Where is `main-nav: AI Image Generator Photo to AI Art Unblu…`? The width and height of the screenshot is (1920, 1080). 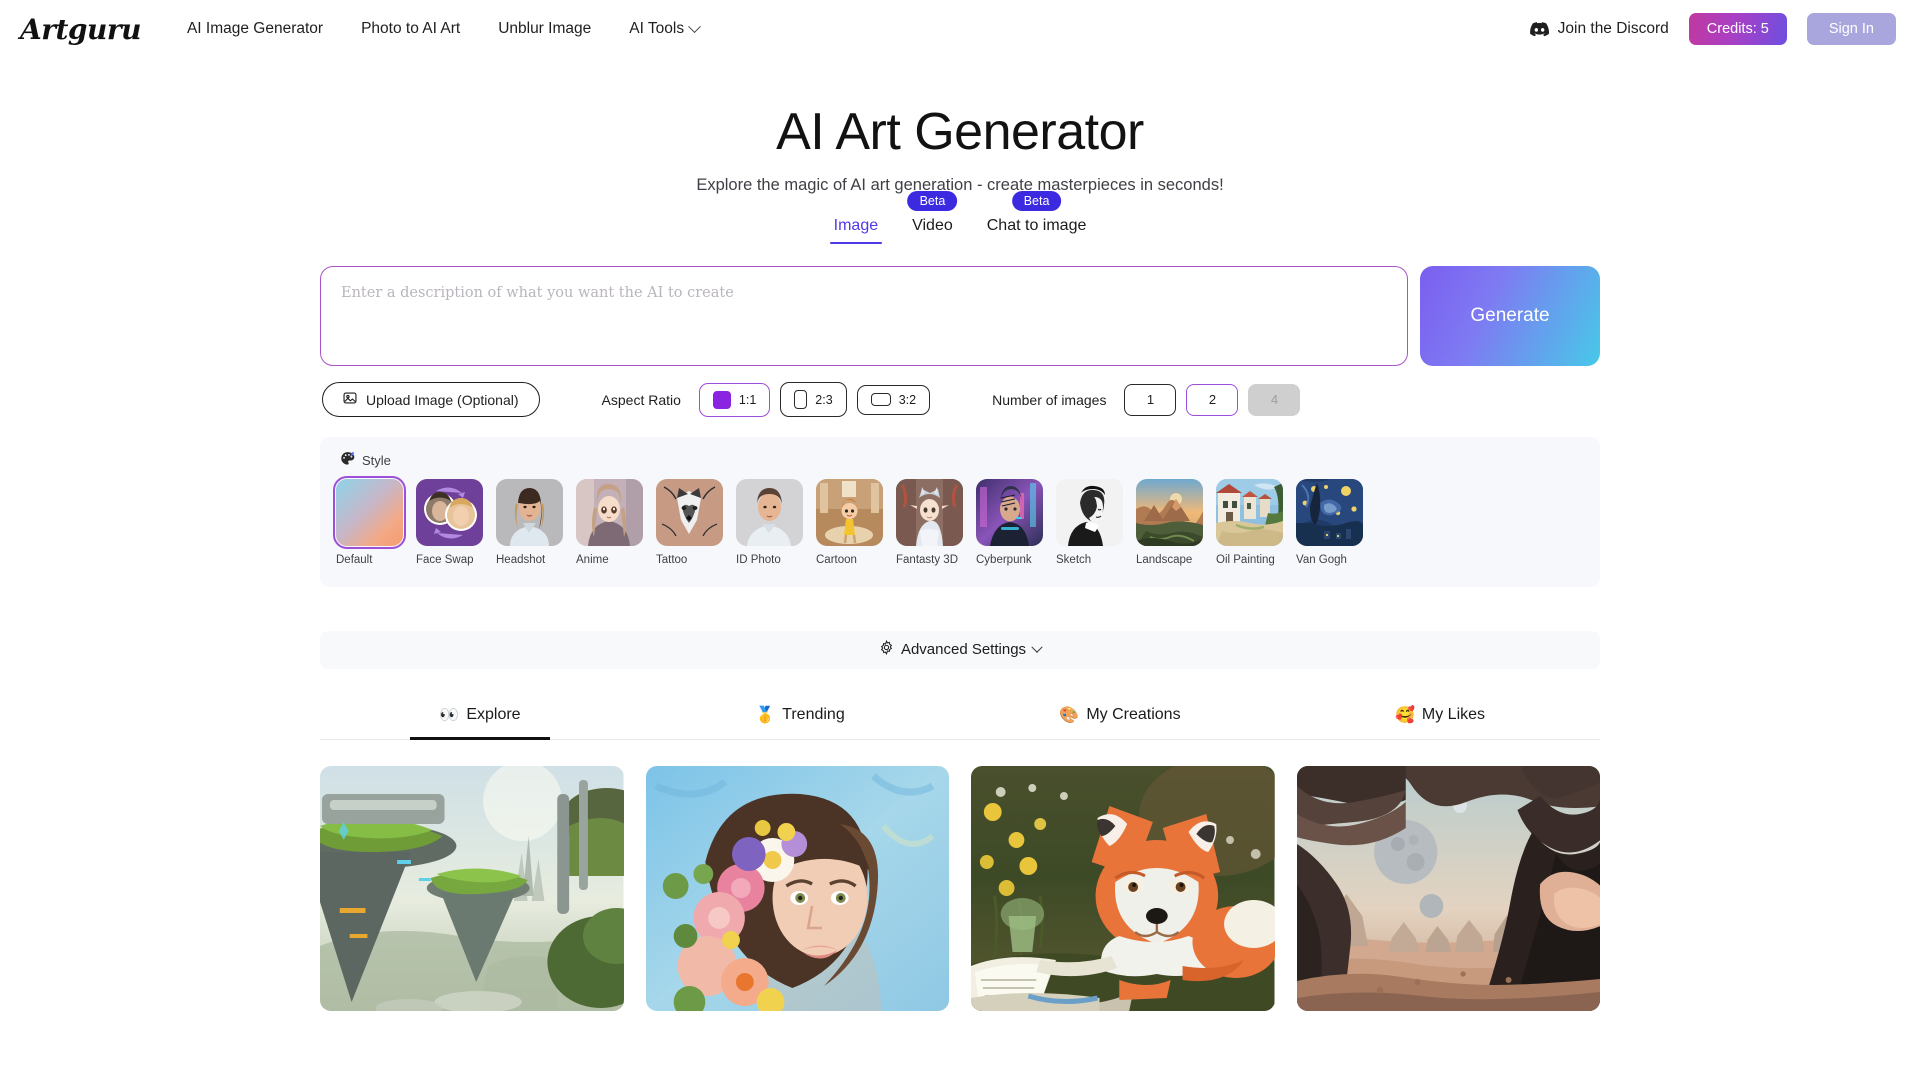 main-nav: AI Image Generator Photo to AI Art Unblu… is located at coordinates (444, 28).